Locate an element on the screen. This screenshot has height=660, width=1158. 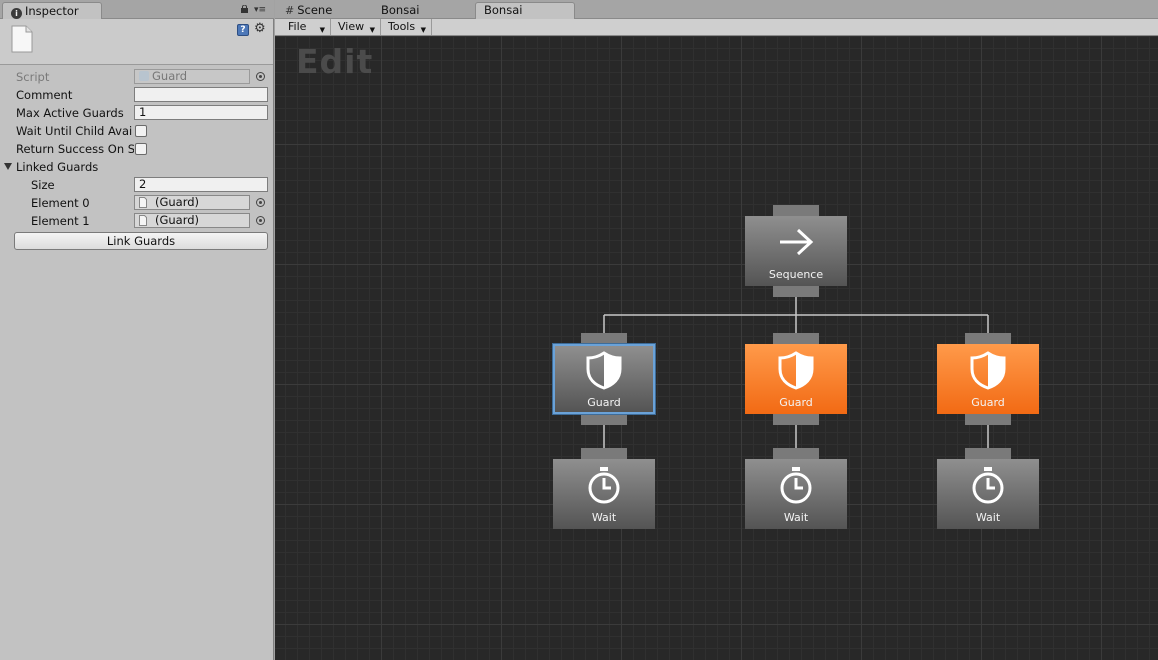
comment-label: Comment is located at coordinates (44, 95).